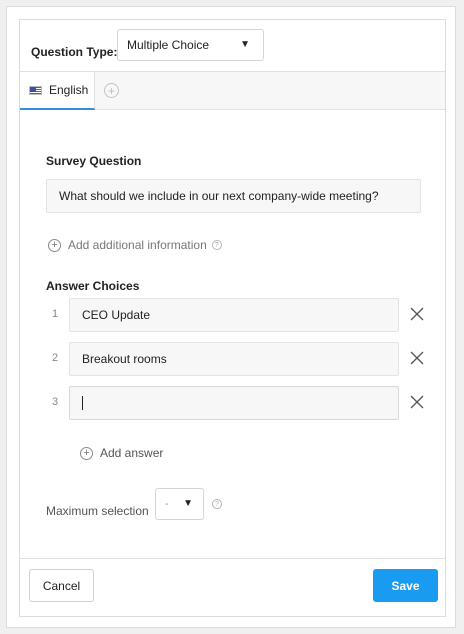 The image size is (464, 634). What do you see at coordinates (61, 585) in the screenshot?
I see `cancel-button: Cancel` at bounding box center [61, 585].